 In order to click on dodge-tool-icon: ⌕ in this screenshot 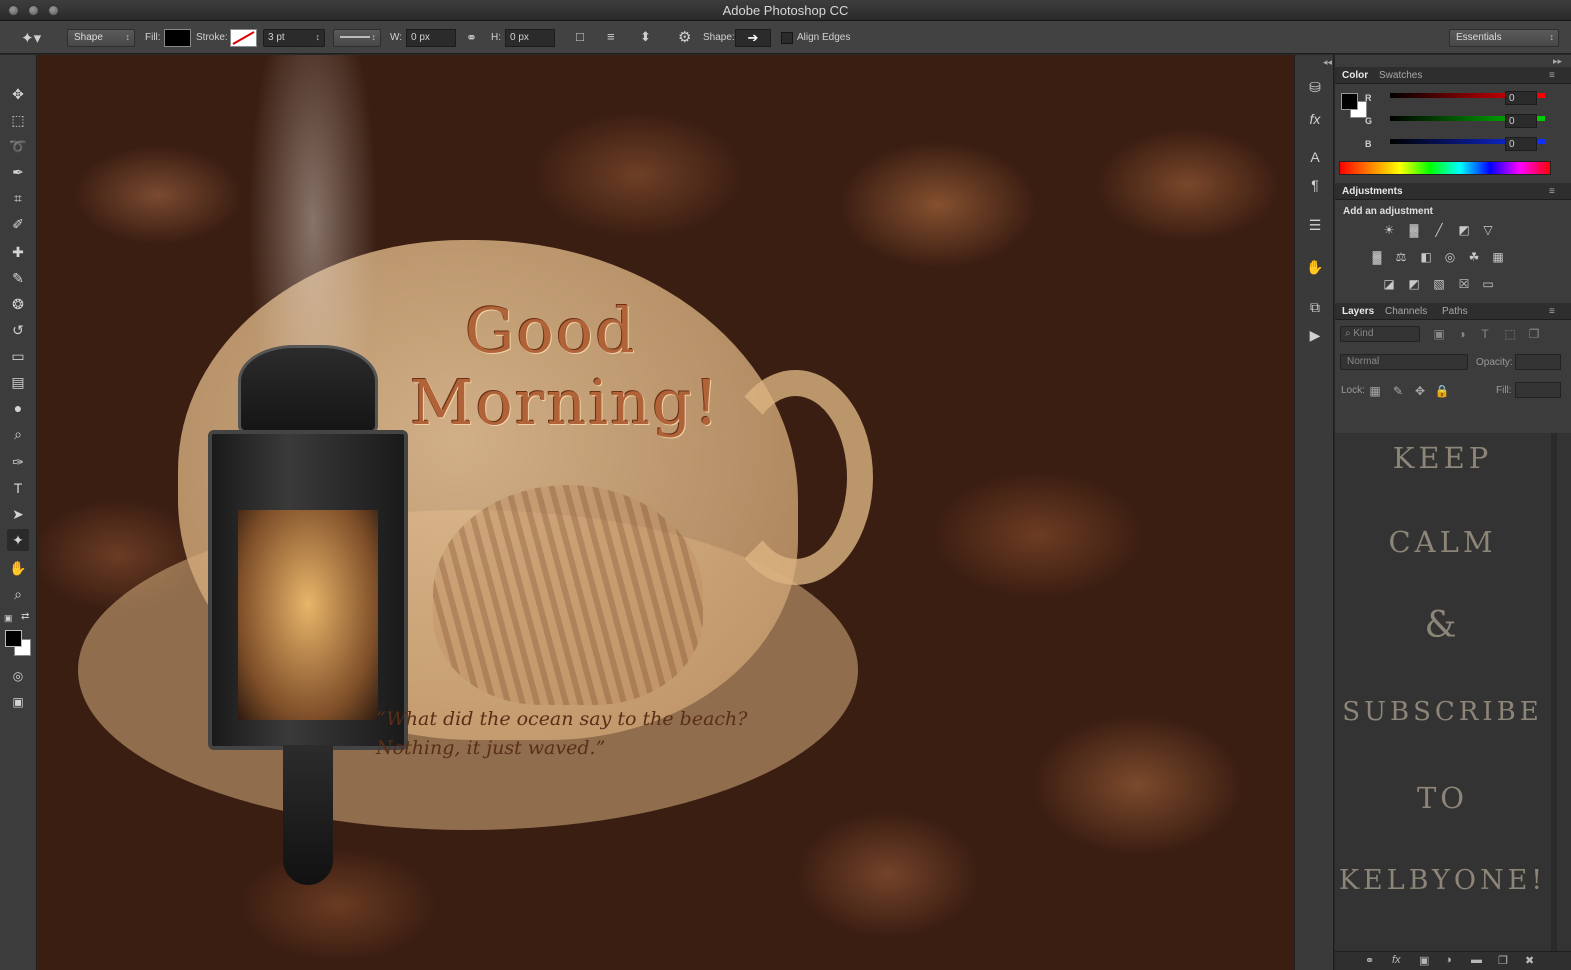, I will do `click(18, 434)`.